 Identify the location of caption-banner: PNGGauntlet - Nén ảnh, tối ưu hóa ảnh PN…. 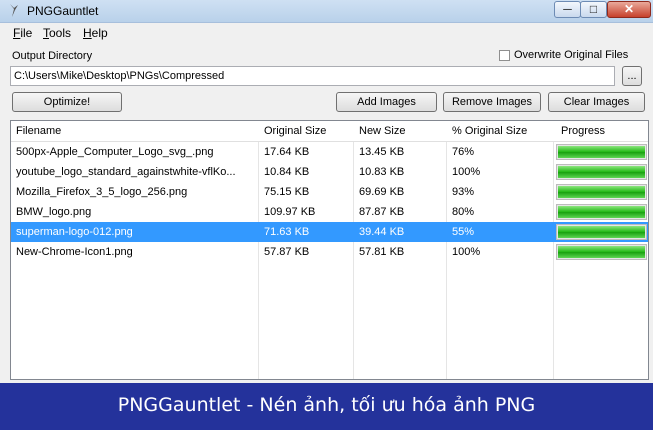
(326, 406).